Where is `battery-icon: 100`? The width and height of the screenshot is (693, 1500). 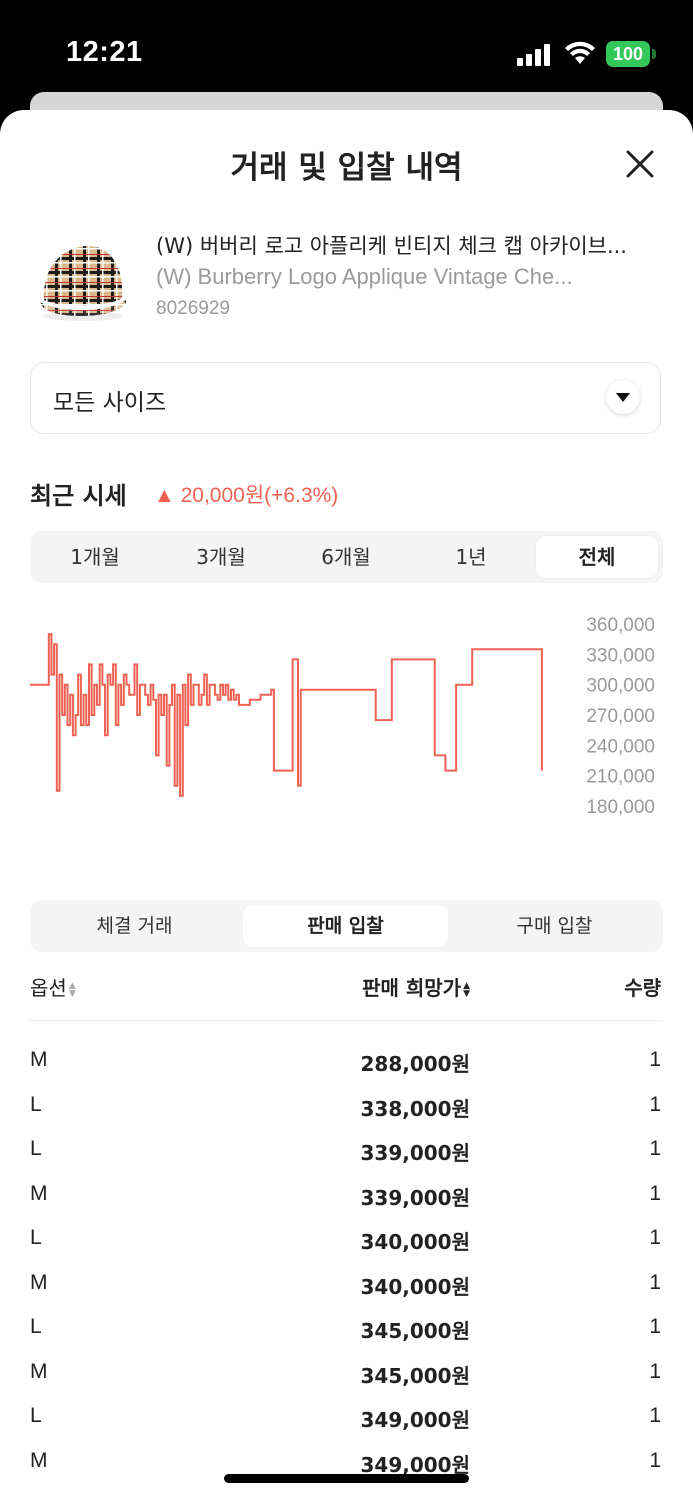 battery-icon: 100 is located at coordinates (628, 54).